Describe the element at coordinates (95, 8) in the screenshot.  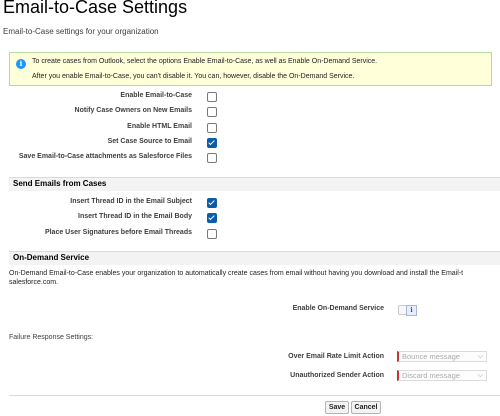
I see `page-title: Email-to-Case Settings` at that location.